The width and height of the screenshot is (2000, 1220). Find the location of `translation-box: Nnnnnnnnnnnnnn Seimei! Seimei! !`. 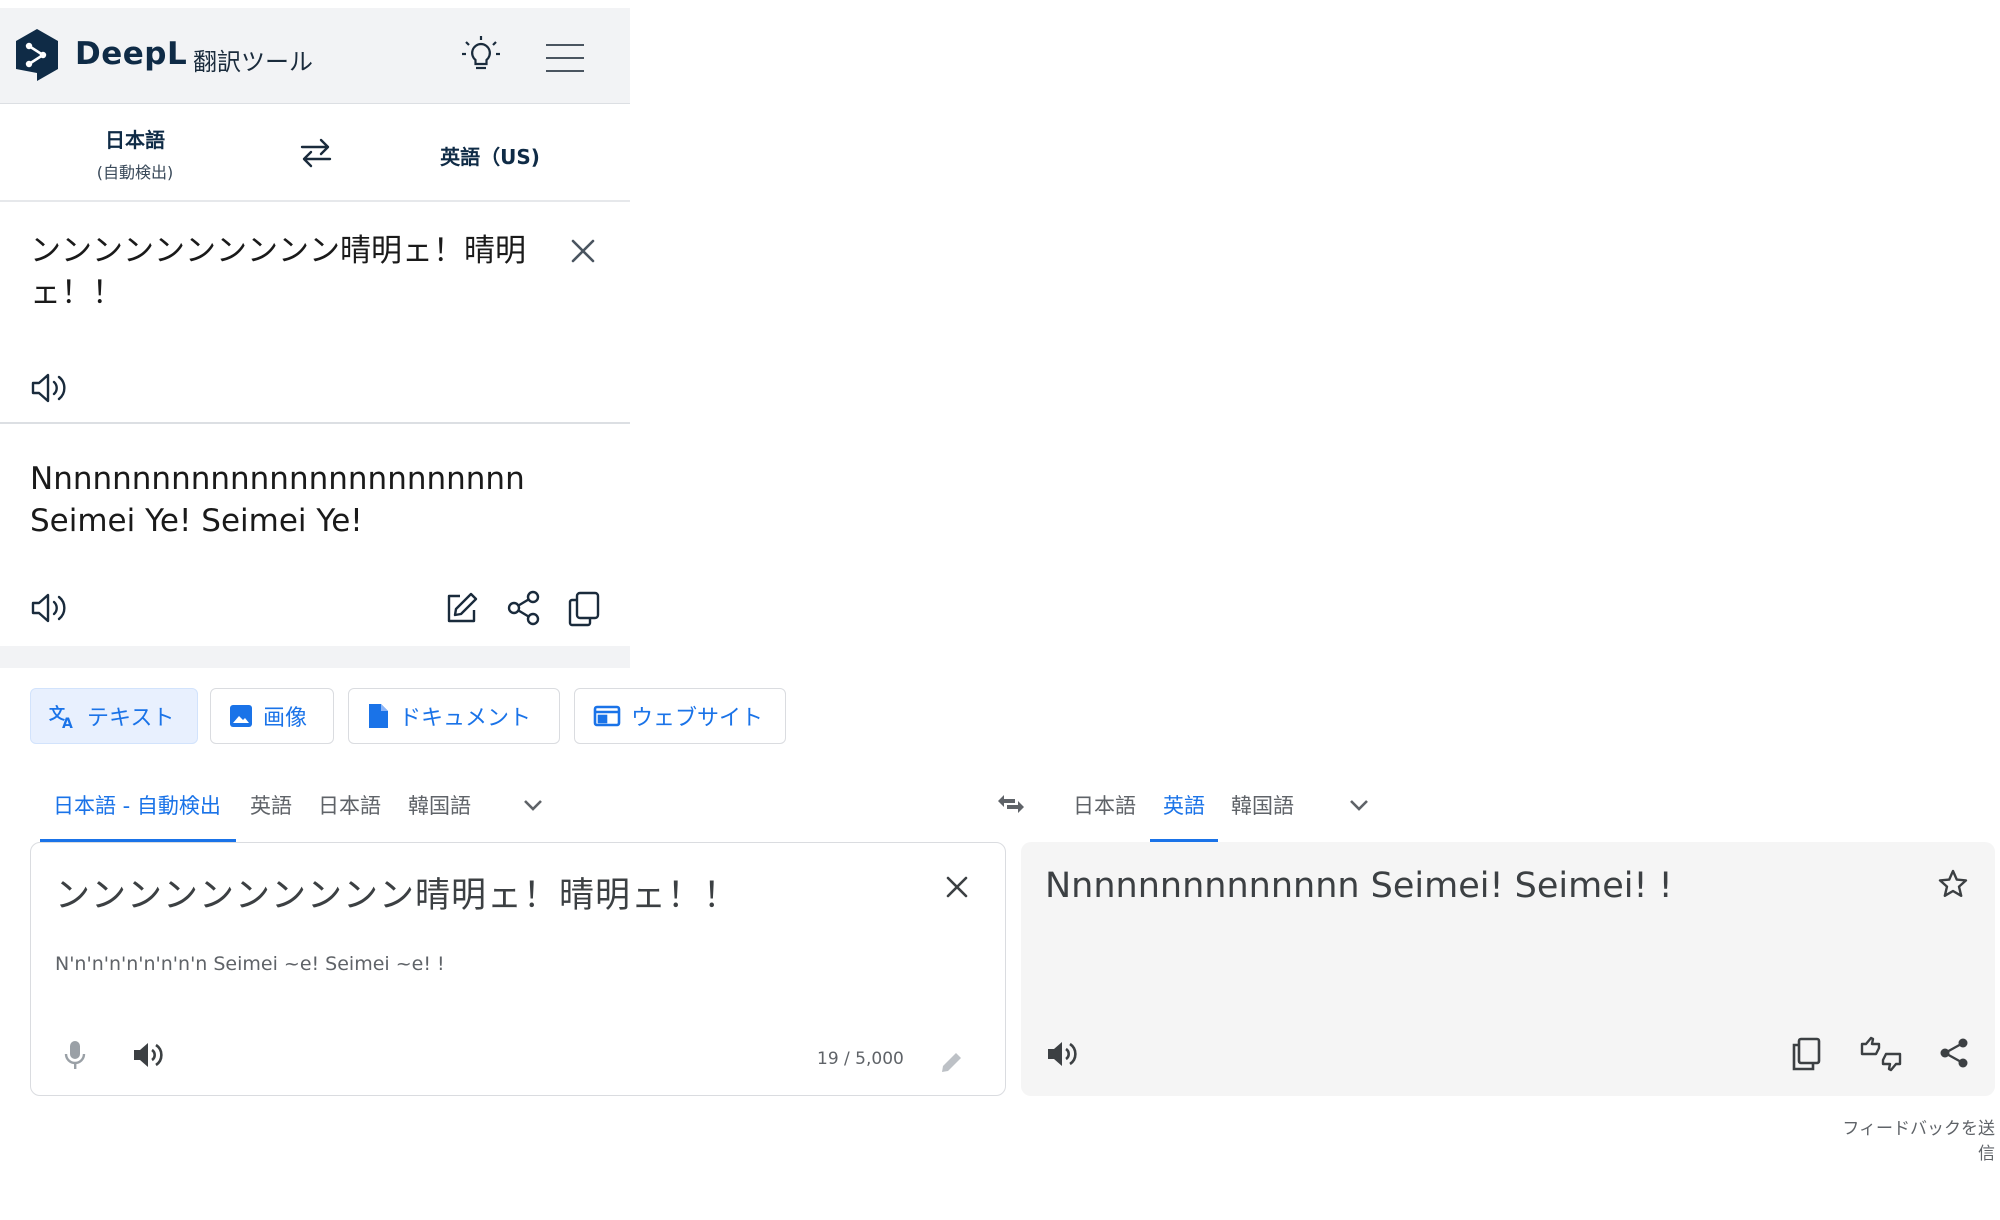

translation-box: Nnnnnnnnnnnnnn Seimei! Seimei! ! is located at coordinates (1508, 969).